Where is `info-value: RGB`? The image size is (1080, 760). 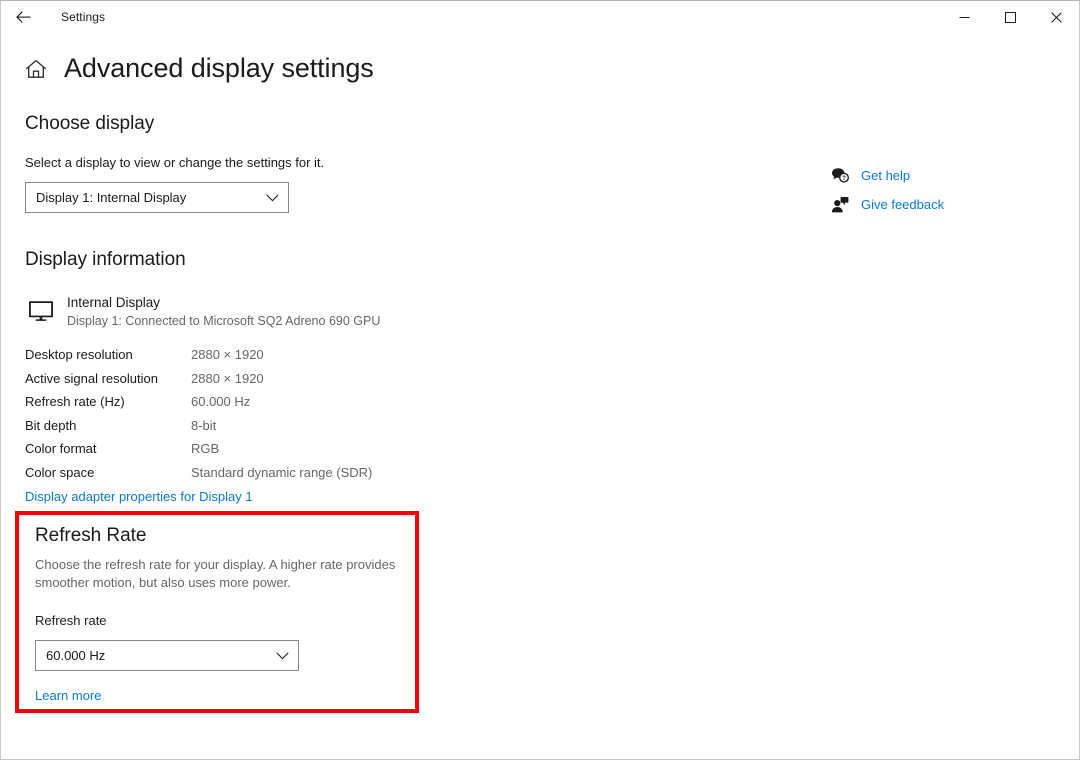 info-value: RGB is located at coordinates (205, 449).